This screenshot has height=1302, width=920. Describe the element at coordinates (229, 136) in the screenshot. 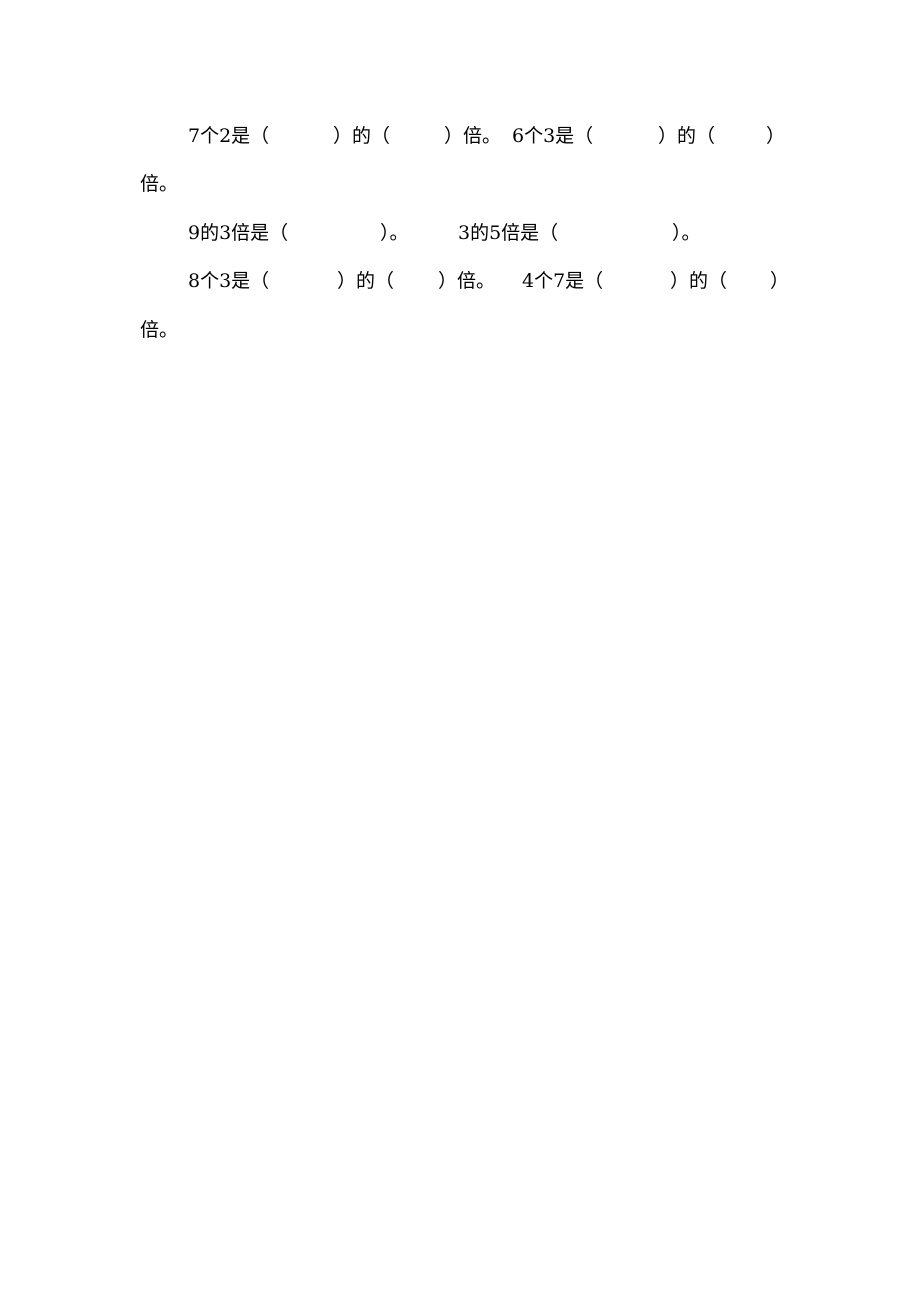

I see `q1-text-7x2: 7个2是（` at that location.